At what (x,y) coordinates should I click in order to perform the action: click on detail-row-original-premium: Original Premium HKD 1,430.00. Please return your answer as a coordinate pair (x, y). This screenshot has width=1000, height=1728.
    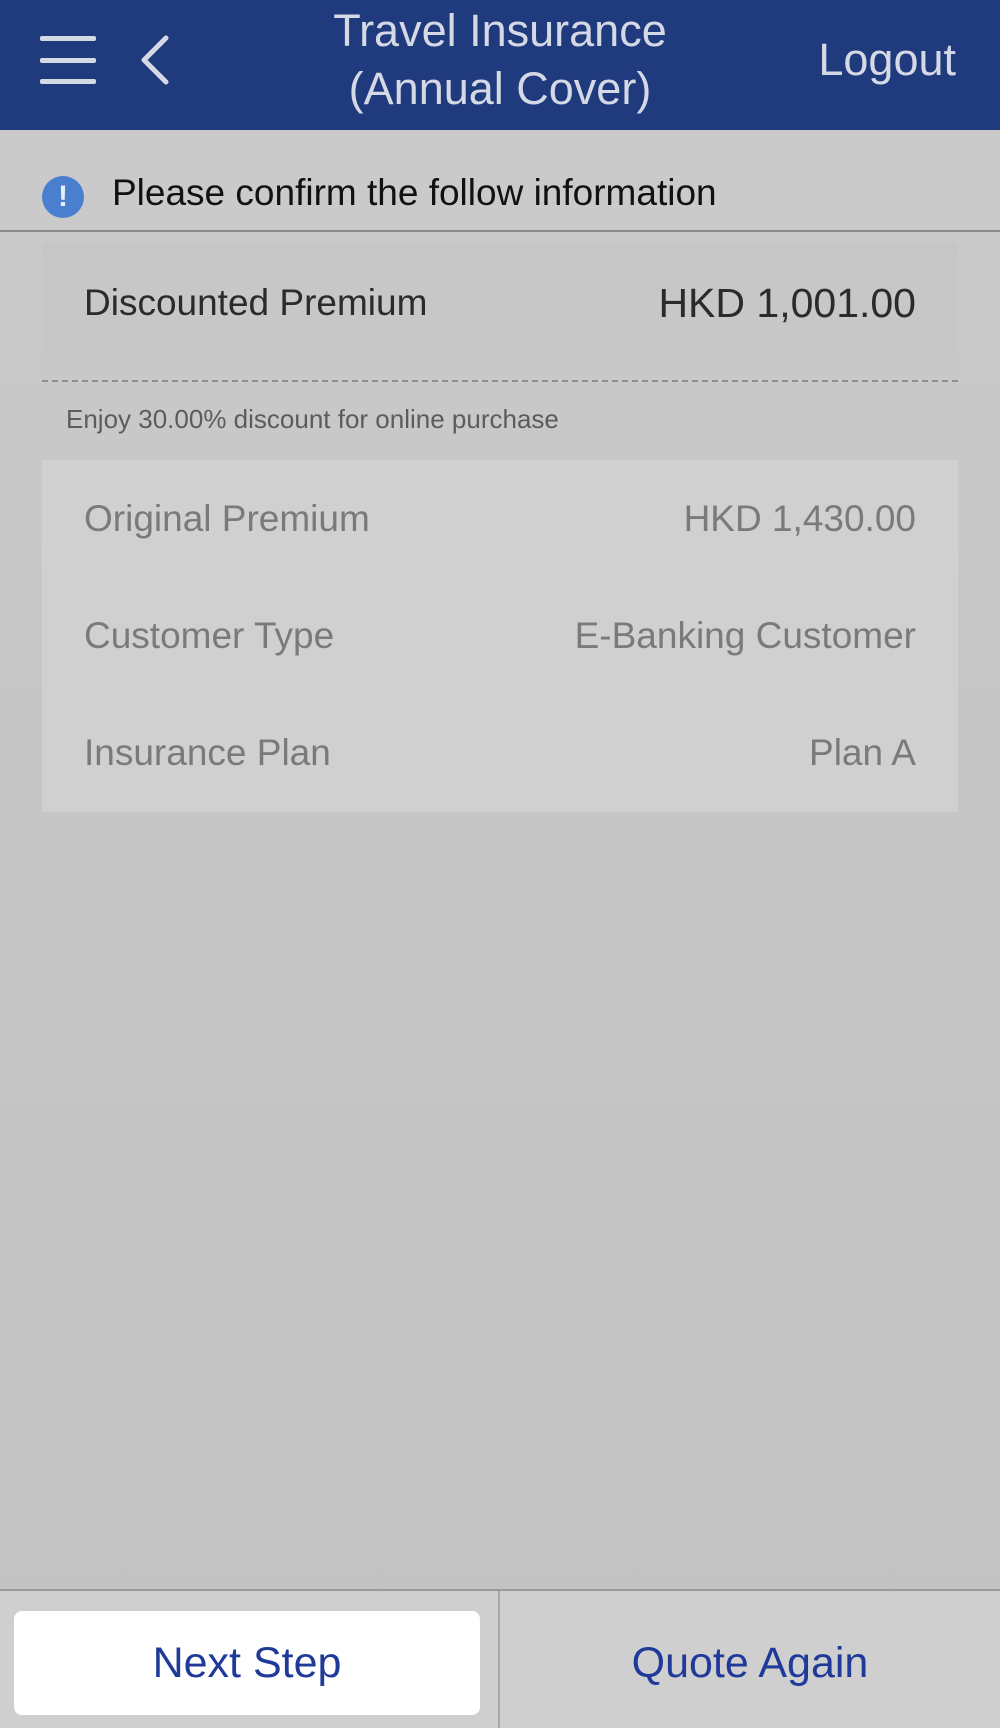
    Looking at the image, I should click on (500, 518).